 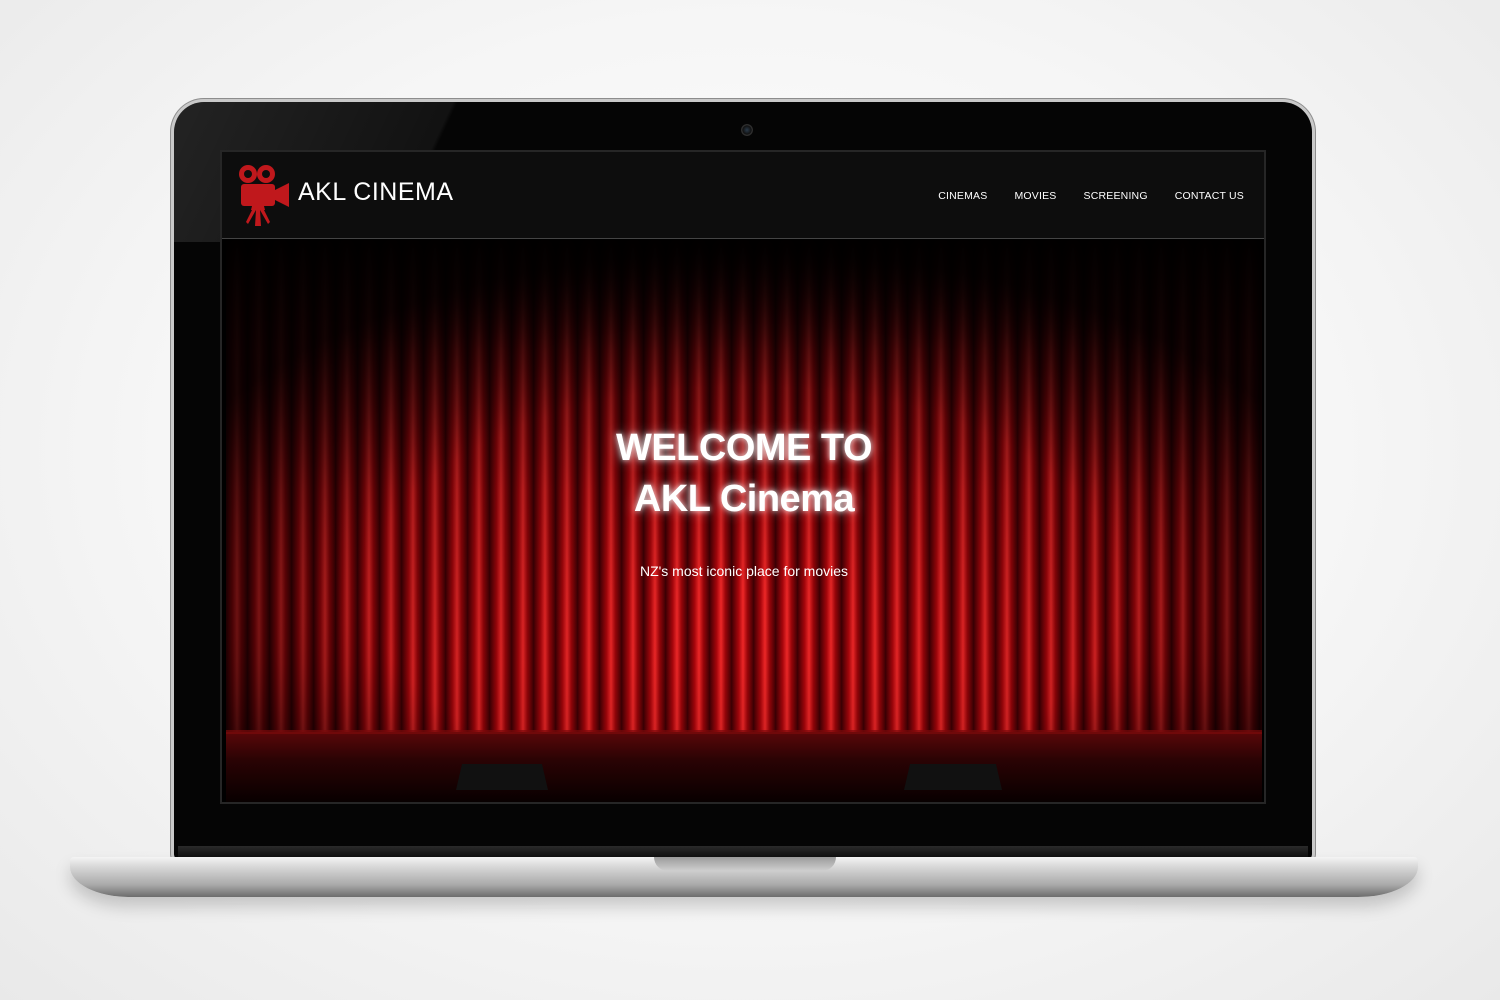 I want to click on nav-link-movies: MOVIES, so click(x=1035, y=196).